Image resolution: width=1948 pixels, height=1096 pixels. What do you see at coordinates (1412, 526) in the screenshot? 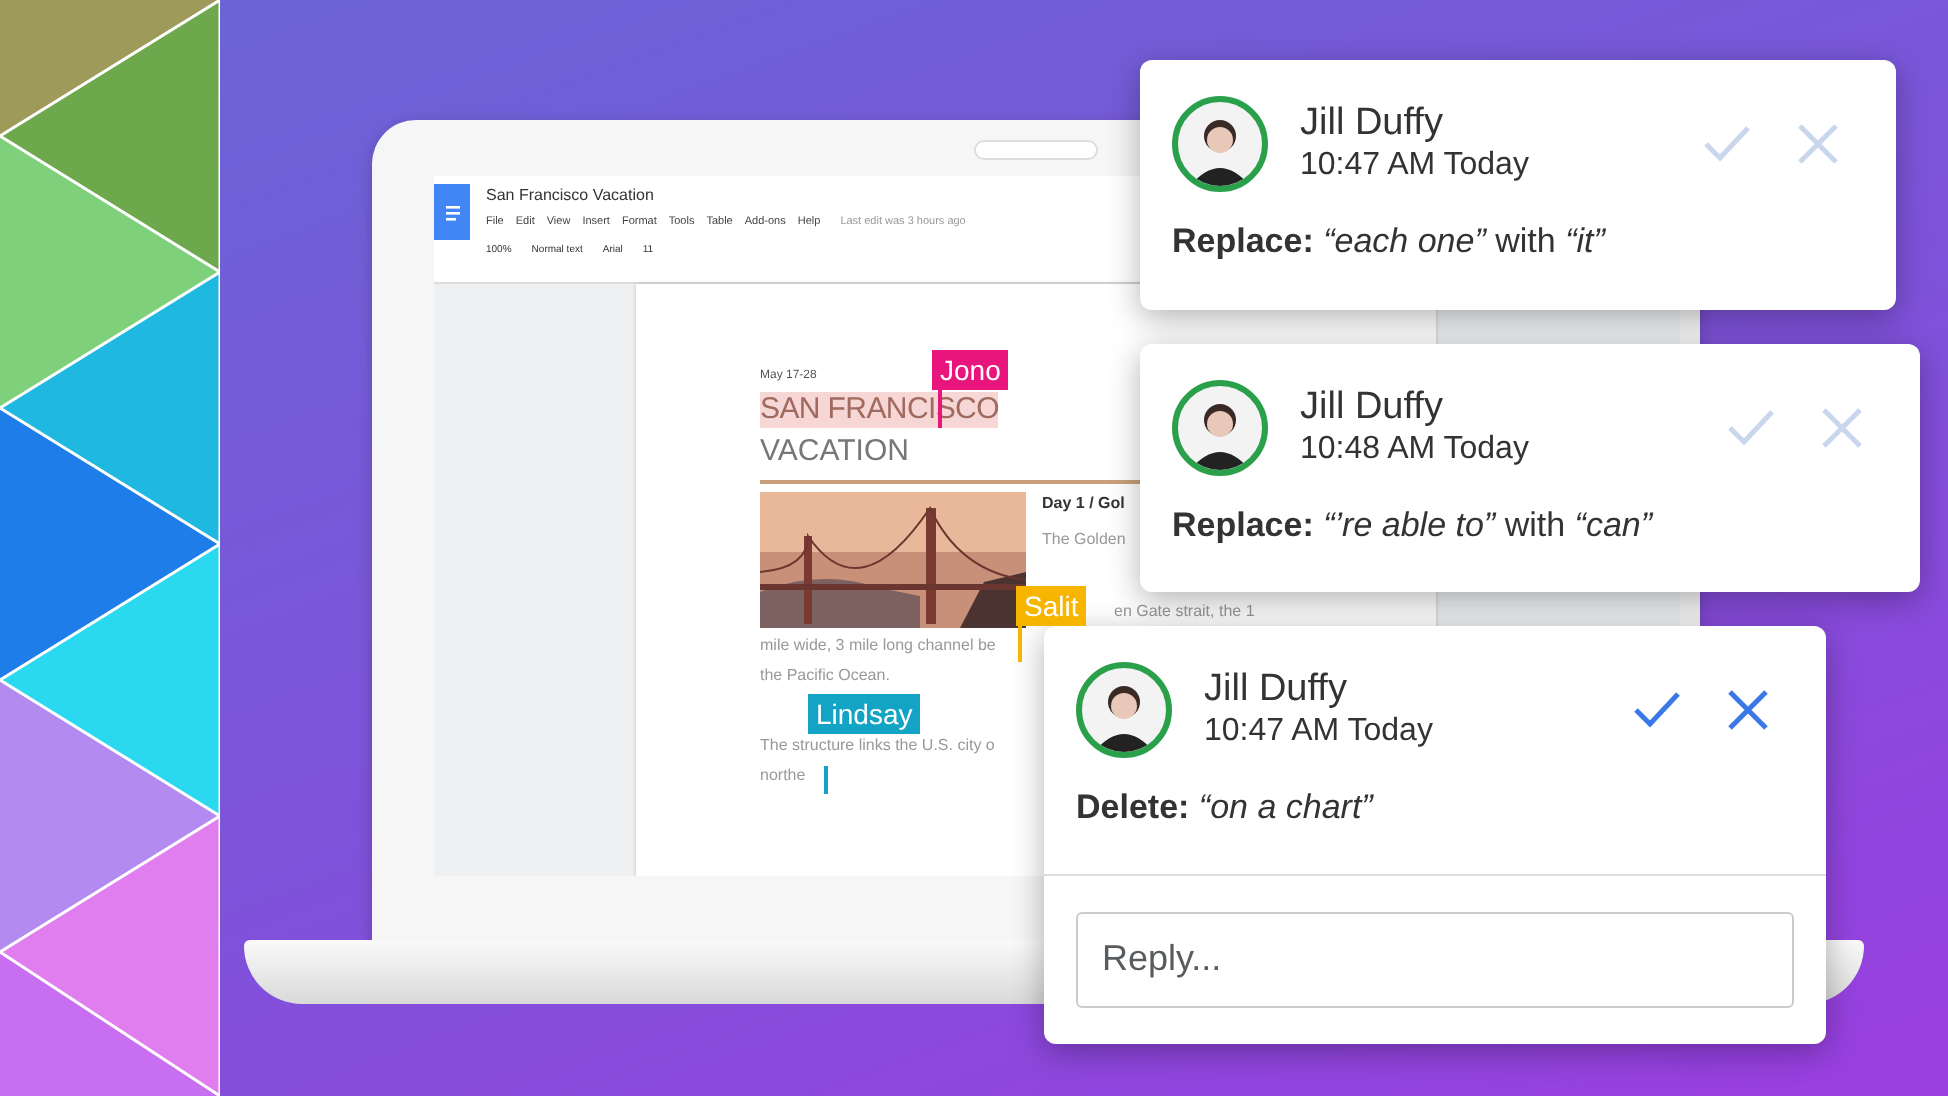
I see `comment-text: Replace: “’re able to” with “can”` at bounding box center [1412, 526].